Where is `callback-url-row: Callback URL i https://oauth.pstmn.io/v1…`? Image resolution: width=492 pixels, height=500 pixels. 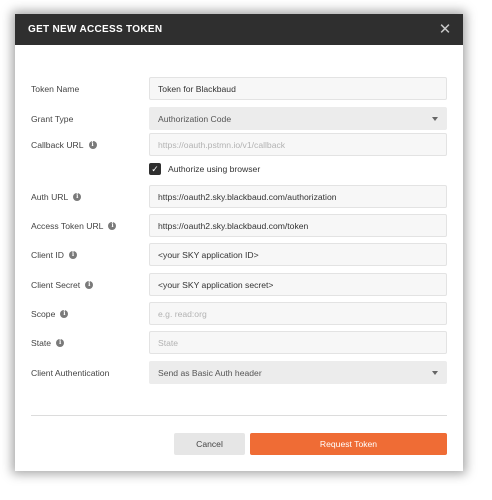
callback-url-row: Callback URL i https://oauth.pstmn.io/v1… is located at coordinates (239, 144).